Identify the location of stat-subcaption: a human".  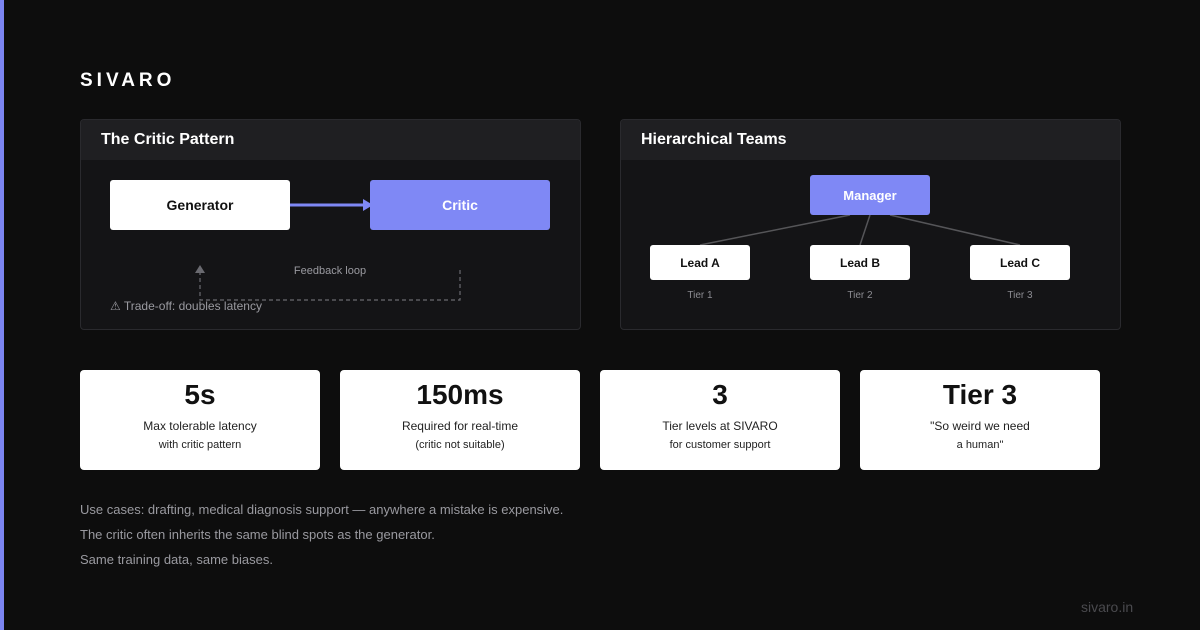
(980, 445).